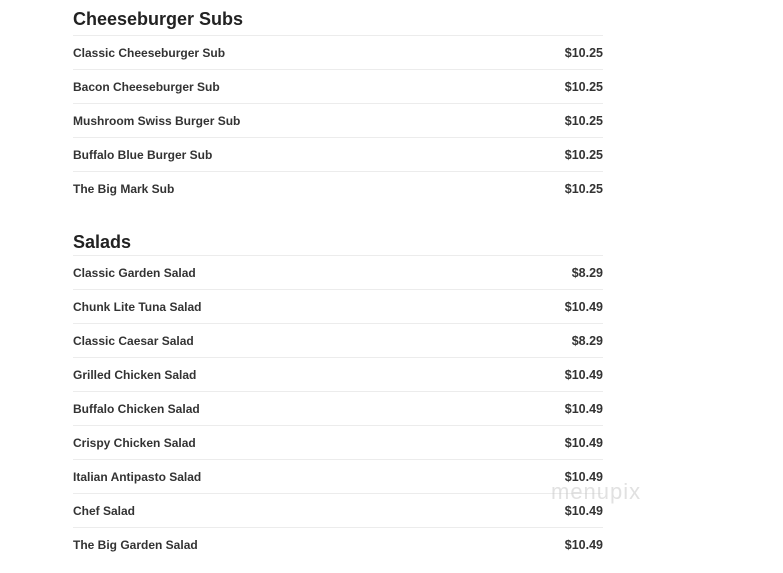  I want to click on item-name: Italian Antipasto Salad, so click(137, 476).